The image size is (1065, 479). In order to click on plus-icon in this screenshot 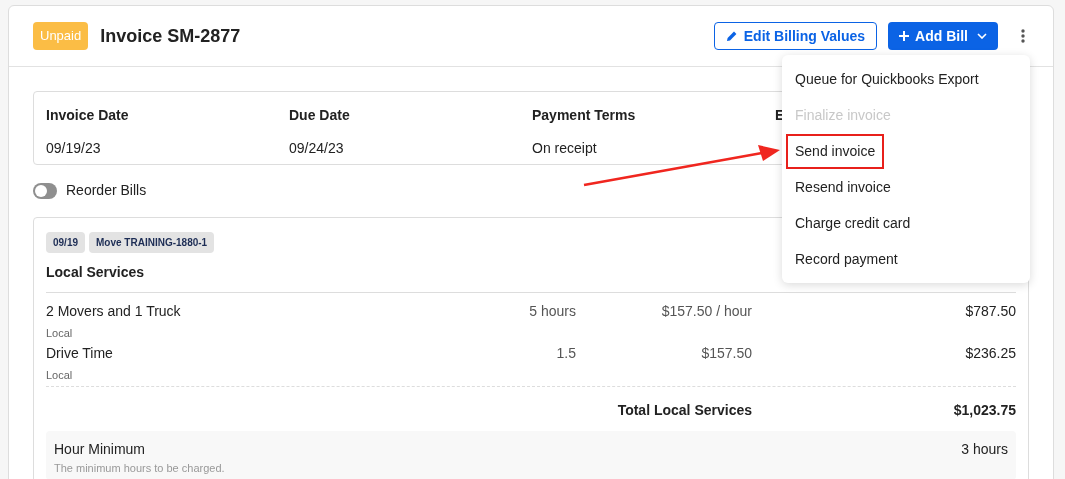, I will do `click(904, 36)`.